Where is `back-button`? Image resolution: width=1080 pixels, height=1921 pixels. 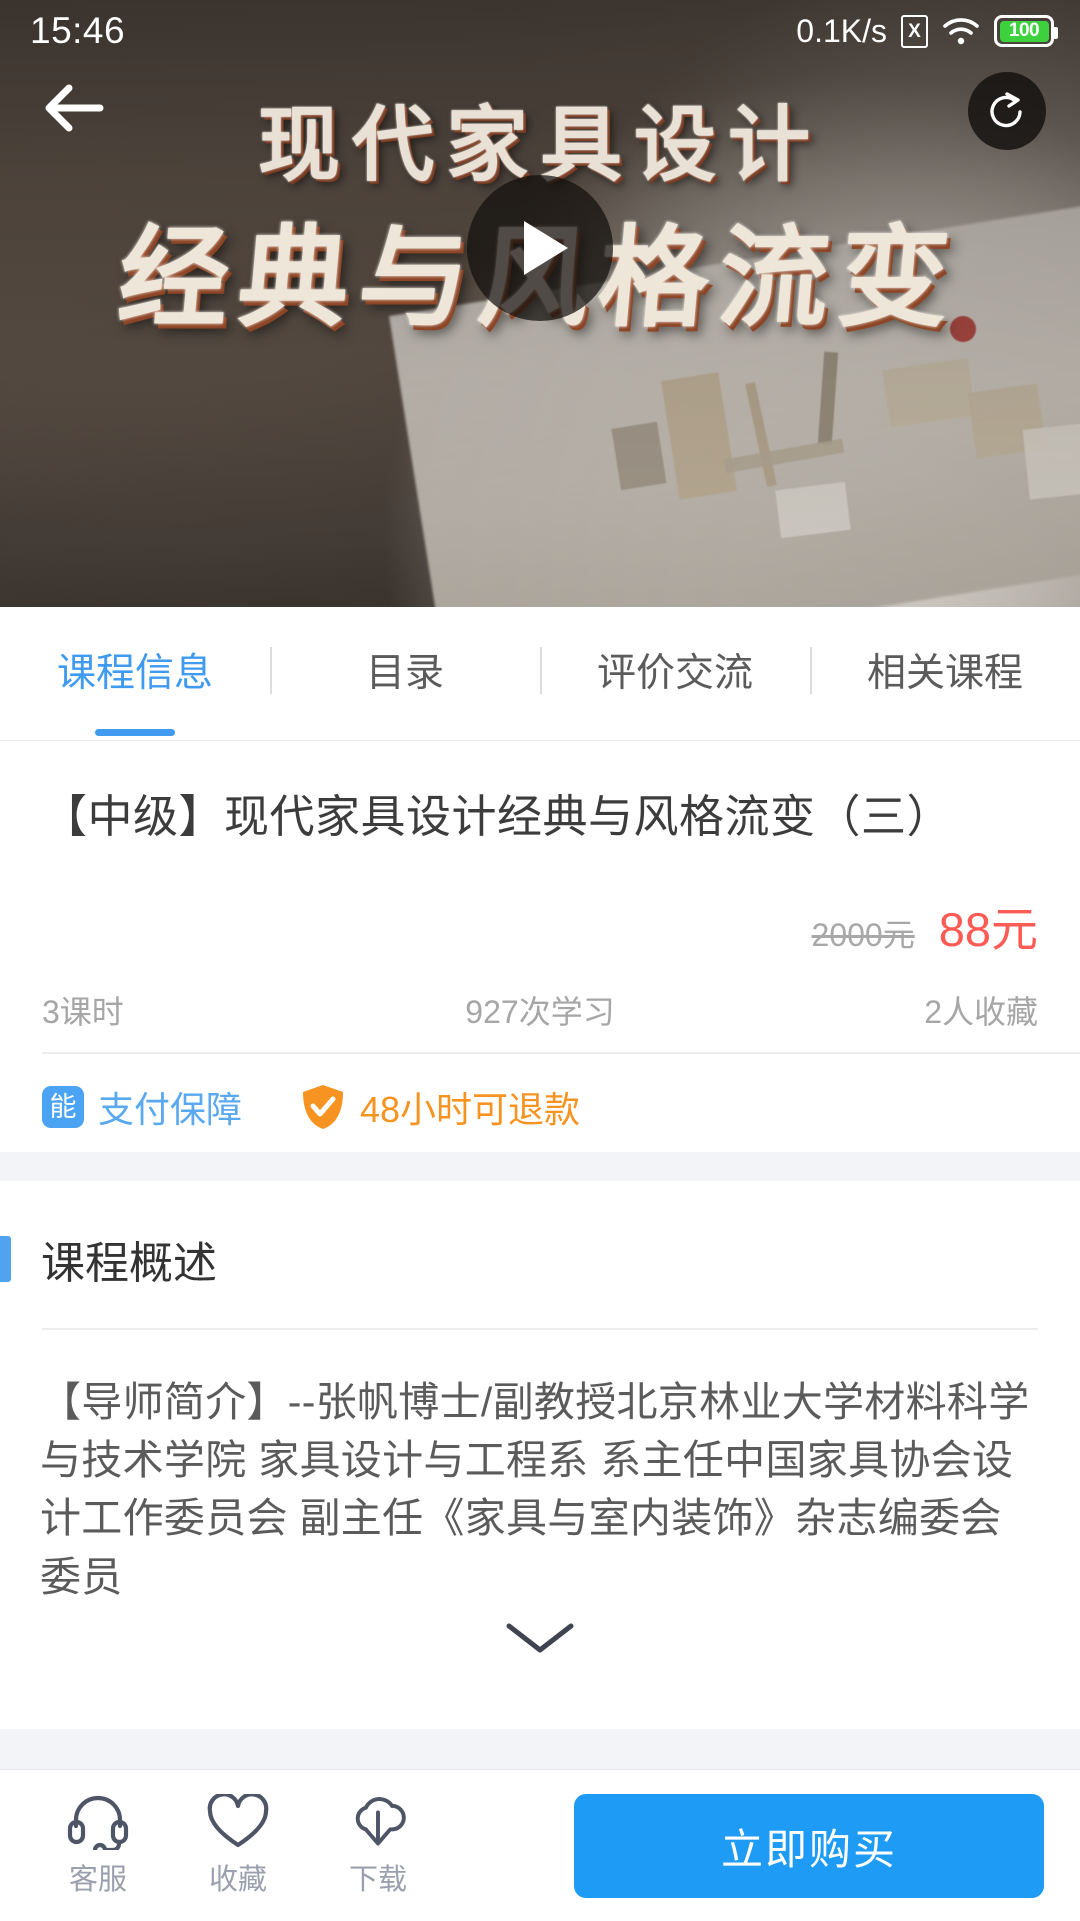 back-button is located at coordinates (74, 110).